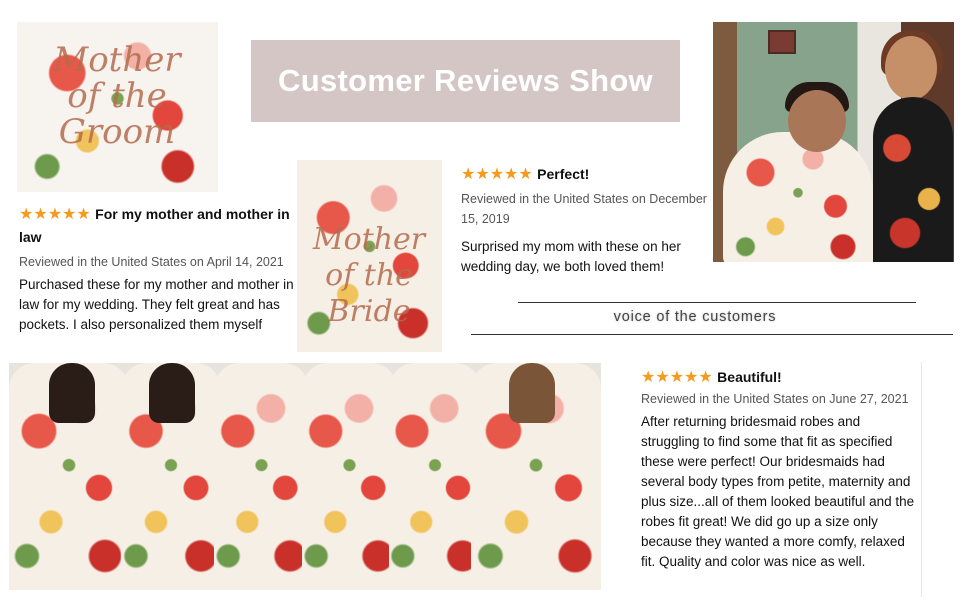 This screenshot has height=600, width=970. I want to click on wall-picture, so click(782, 42).